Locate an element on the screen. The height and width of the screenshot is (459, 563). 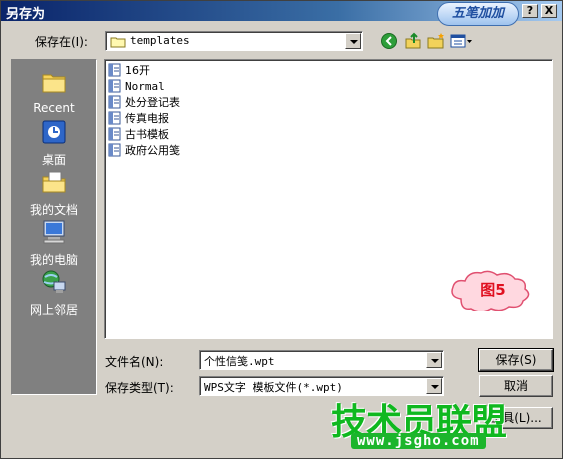
save-in-dropdown-arrow is located at coordinates (353, 41).